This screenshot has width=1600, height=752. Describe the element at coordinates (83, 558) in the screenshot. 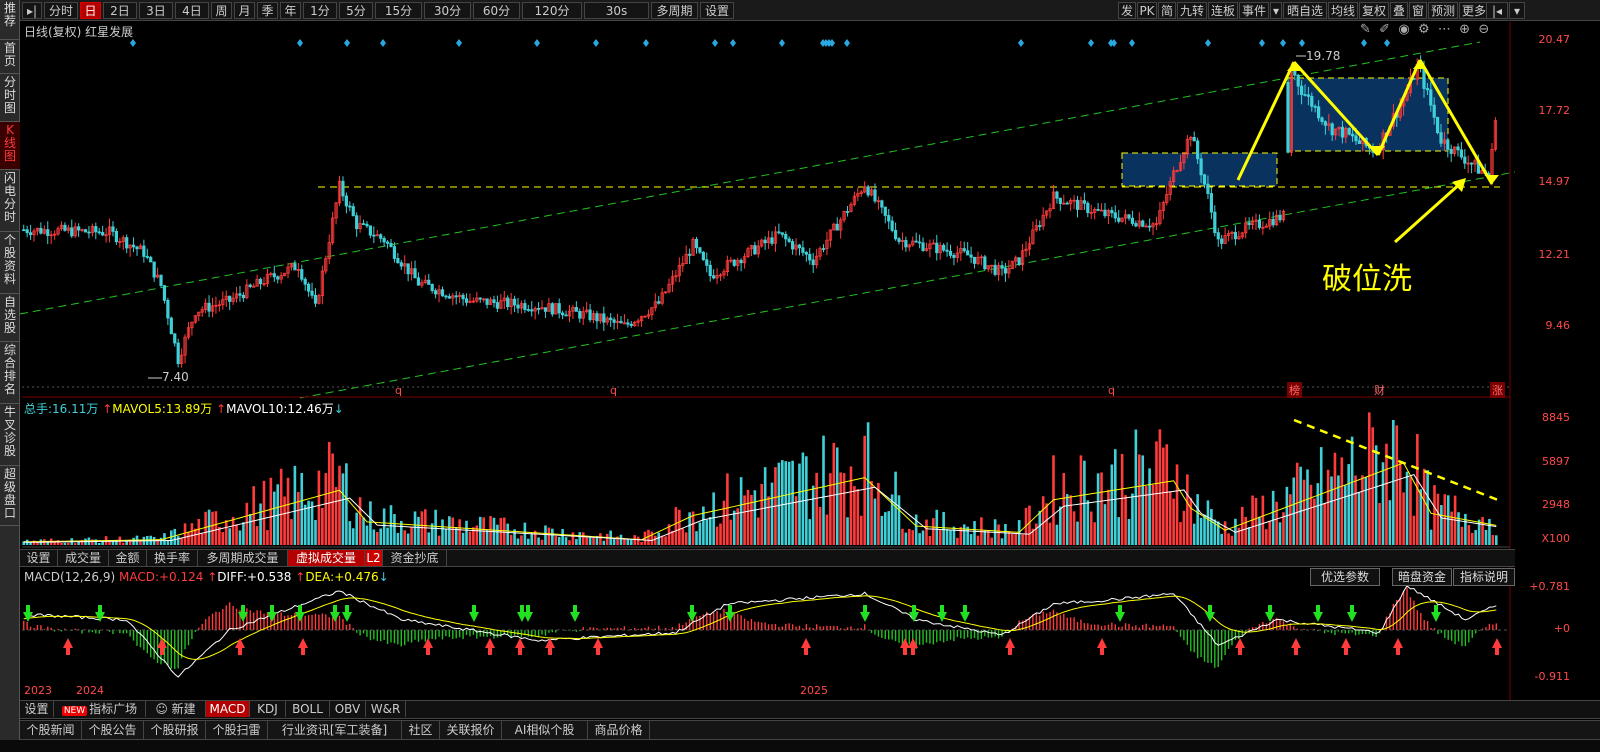

I see `volume-tab: 成交量` at that location.